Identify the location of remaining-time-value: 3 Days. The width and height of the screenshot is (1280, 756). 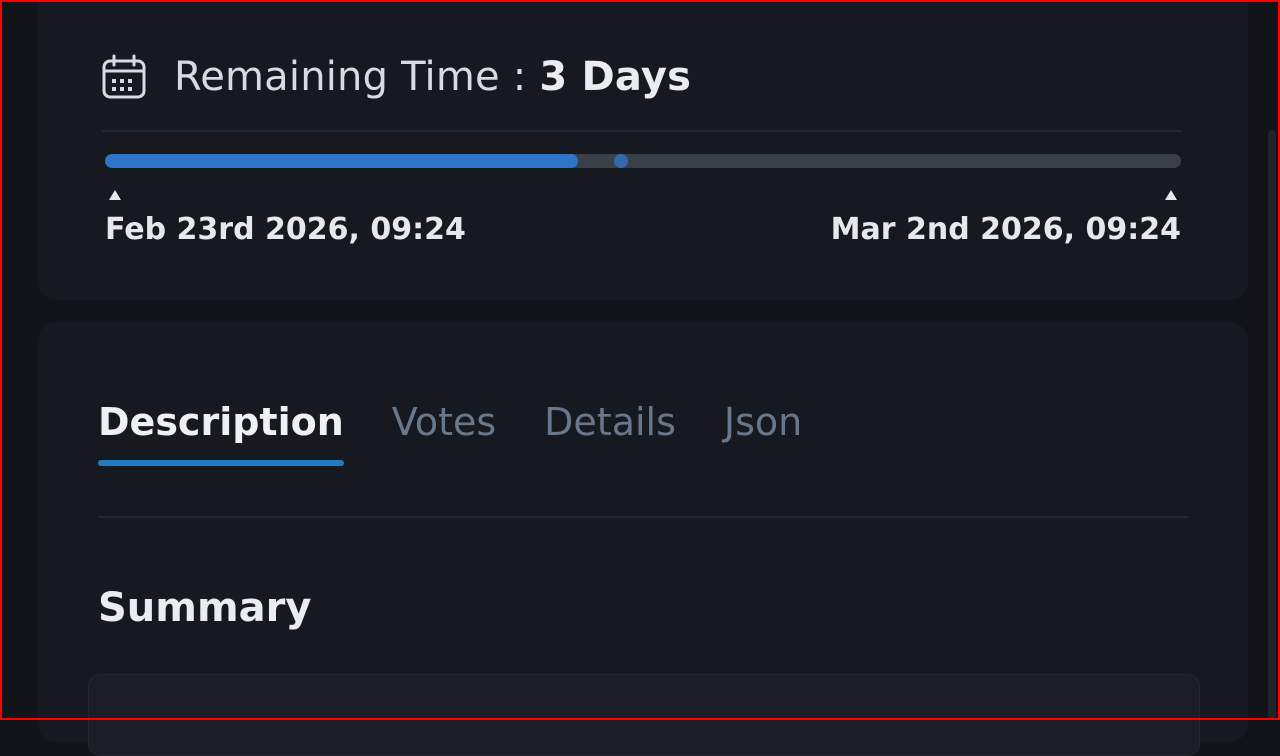
(615, 77).